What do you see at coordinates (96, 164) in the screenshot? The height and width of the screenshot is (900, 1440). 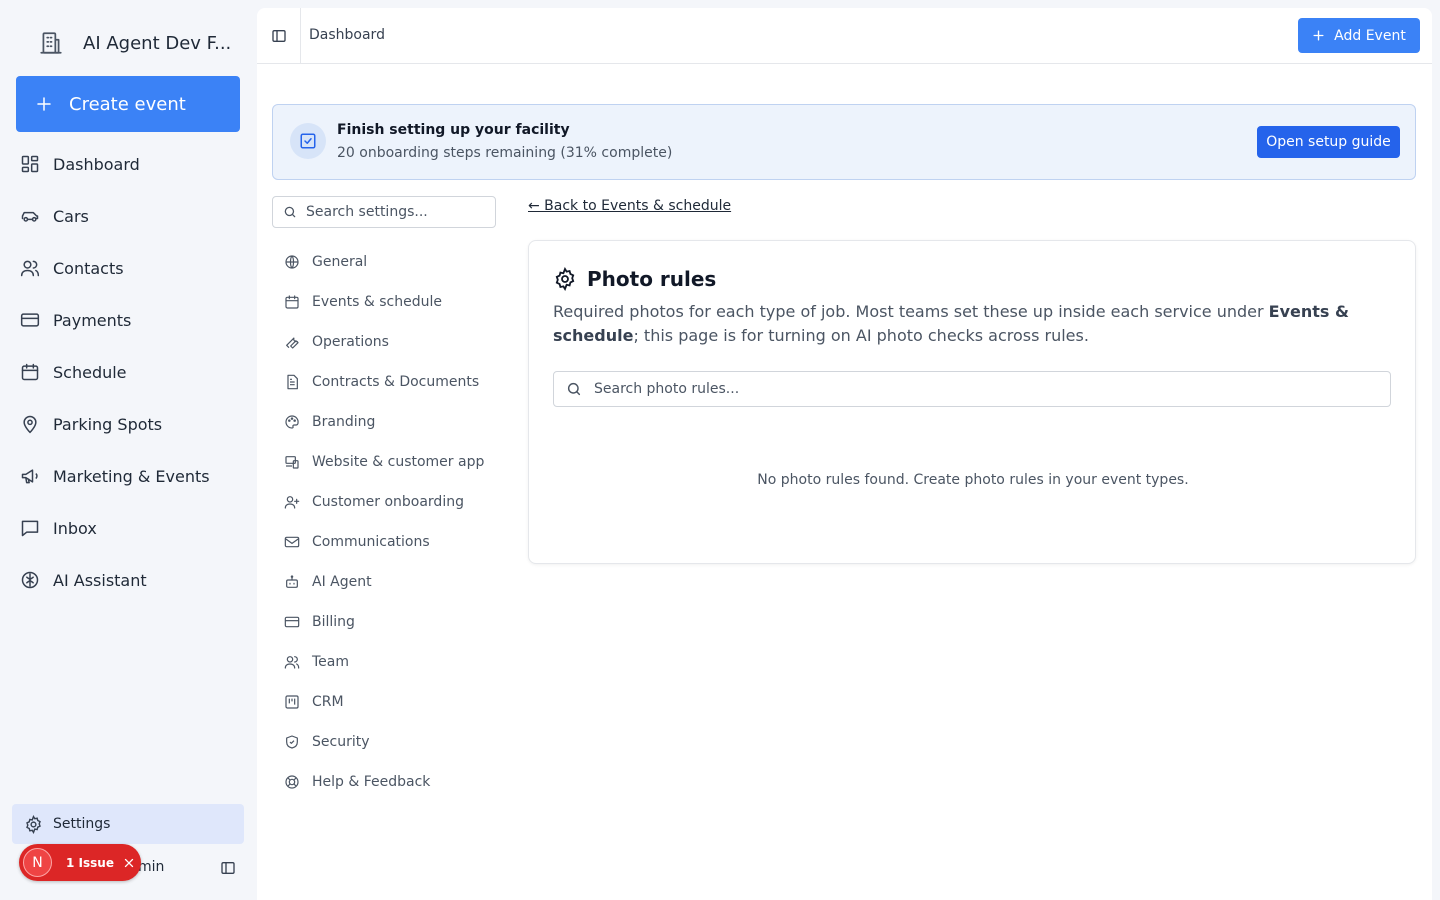 I see `sidebar-item-label: Dashboard` at bounding box center [96, 164].